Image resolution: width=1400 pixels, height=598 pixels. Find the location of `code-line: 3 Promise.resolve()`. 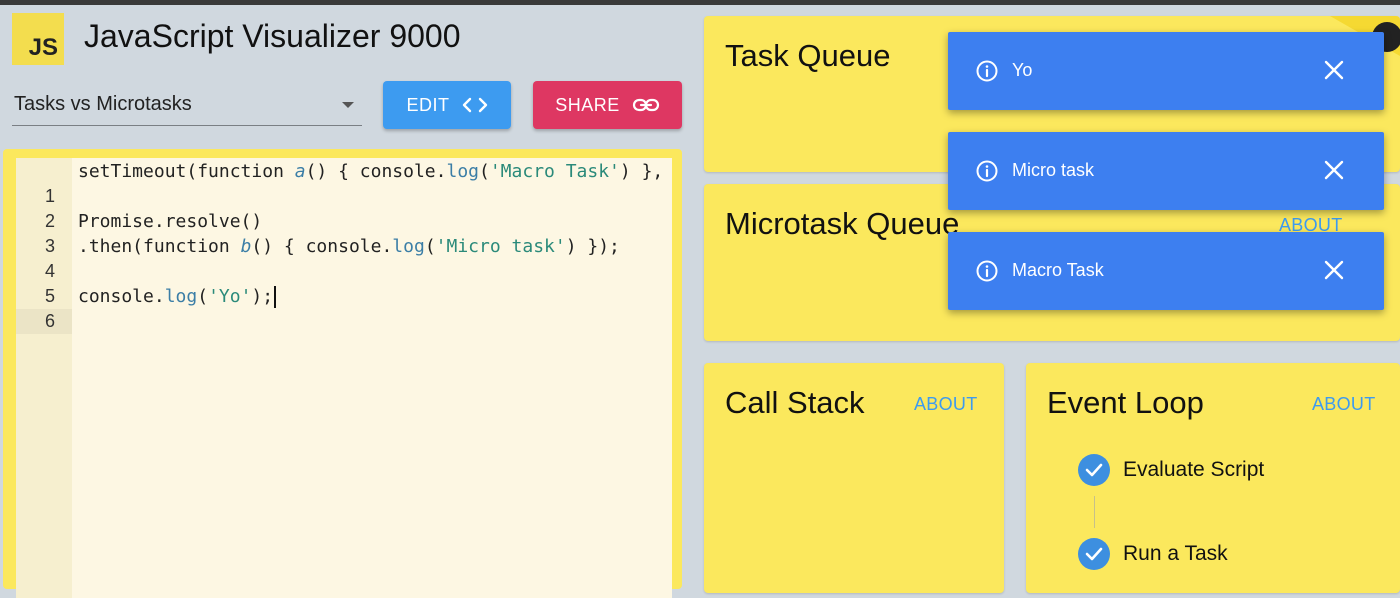

code-line: 3 Promise.resolve() is located at coordinates (344, 232).